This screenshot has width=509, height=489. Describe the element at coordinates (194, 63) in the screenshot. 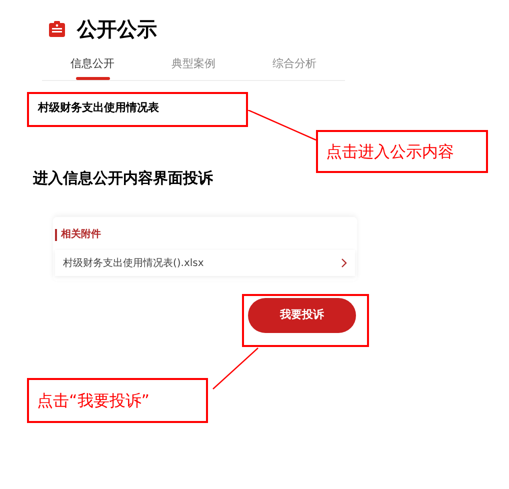

I see `tab: 典型案例` at that location.